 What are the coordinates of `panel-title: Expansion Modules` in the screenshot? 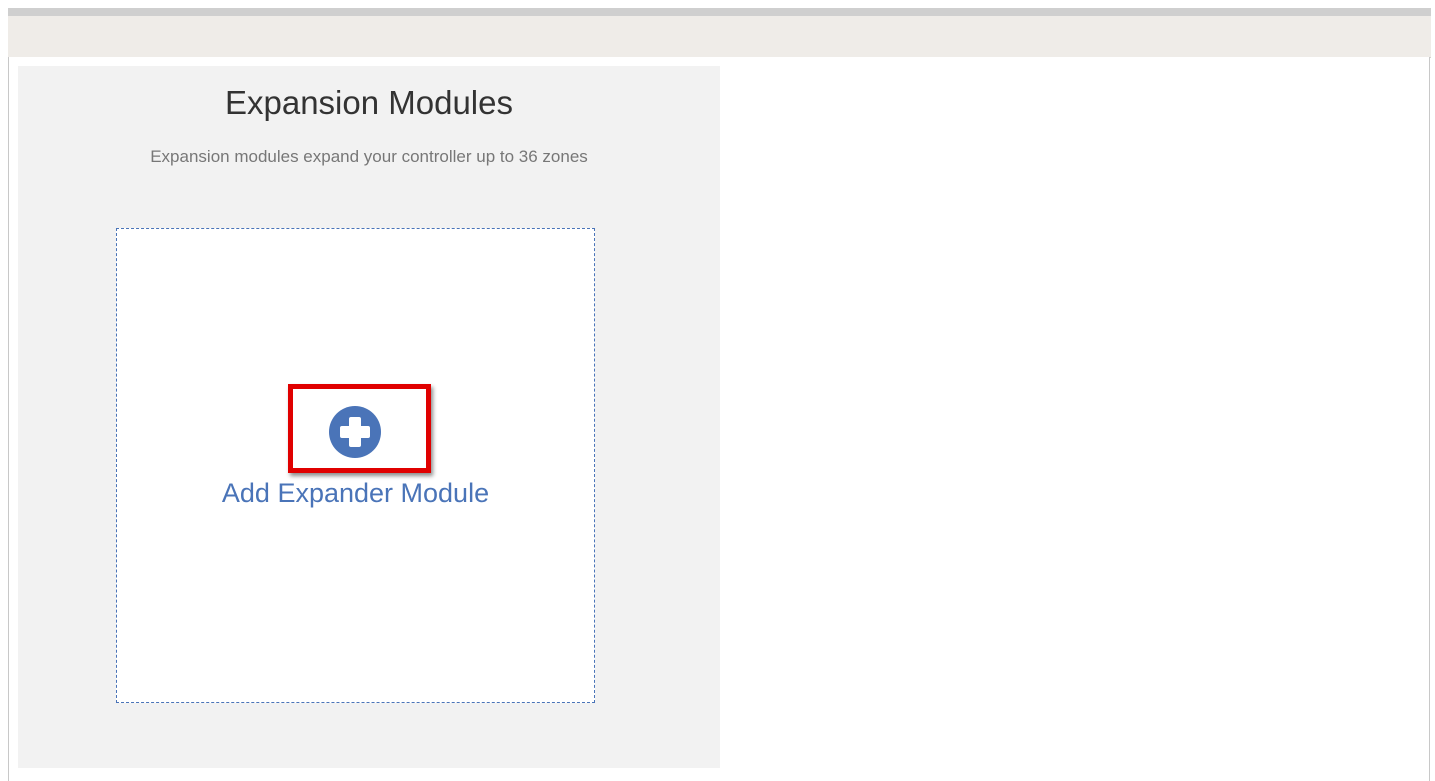 It's located at (368, 102).